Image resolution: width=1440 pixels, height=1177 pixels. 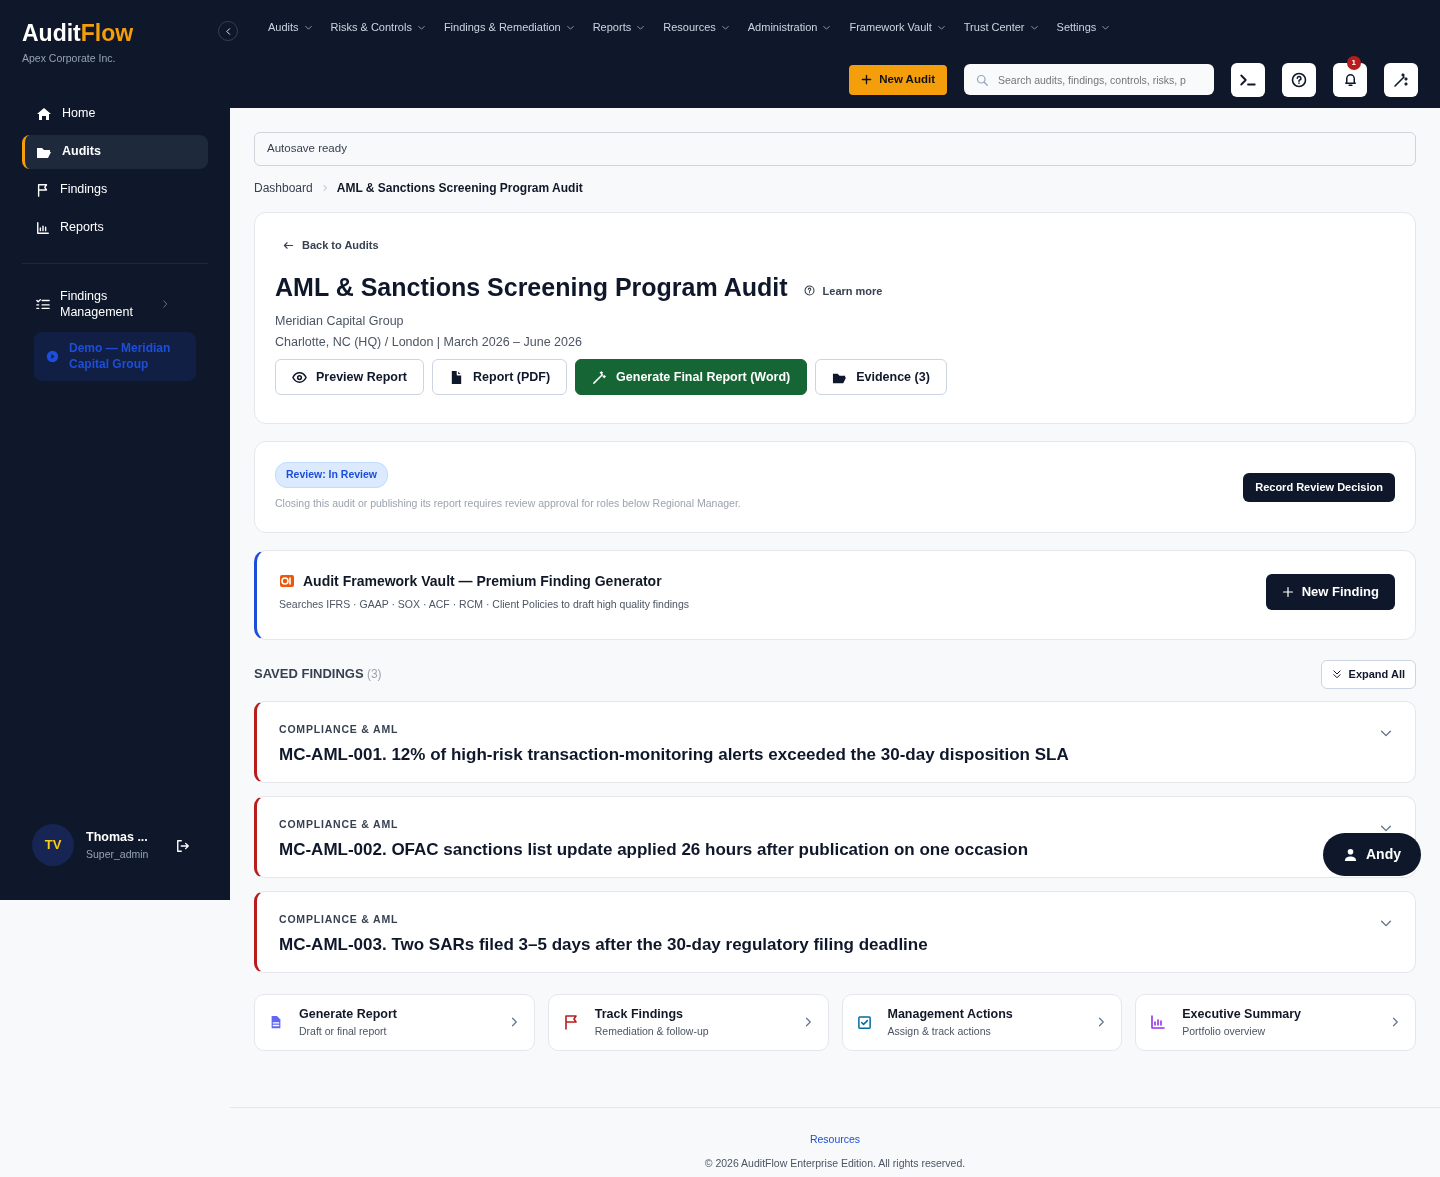 What do you see at coordinates (881, 377) in the screenshot?
I see `report-action-button: Evidence (3)` at bounding box center [881, 377].